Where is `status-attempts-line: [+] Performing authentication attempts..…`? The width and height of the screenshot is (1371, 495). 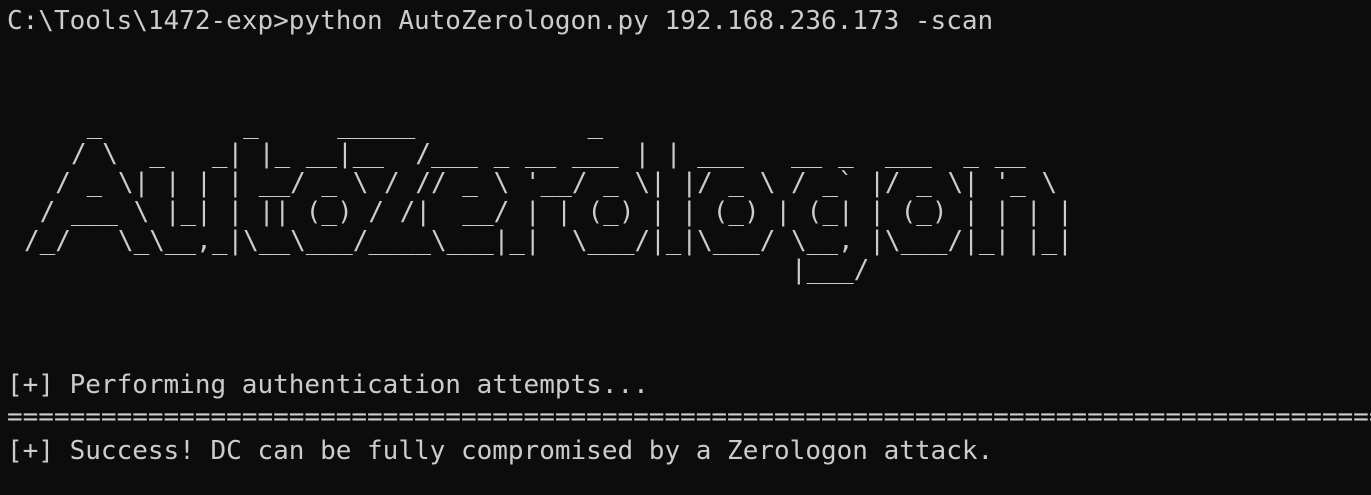 status-attempts-line: [+] Performing authentication attempts..… is located at coordinates (328, 385).